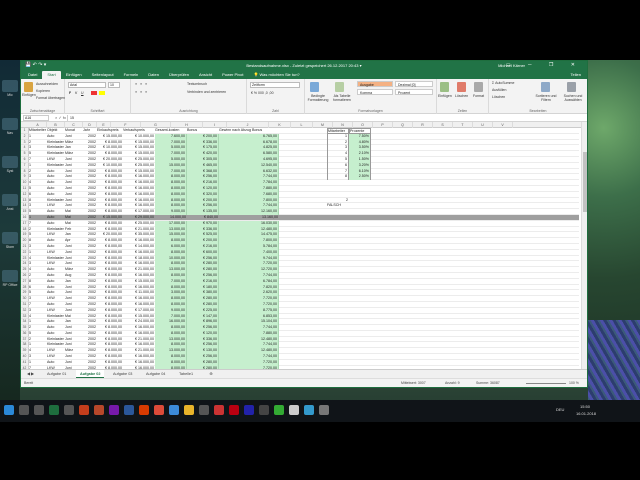  Describe the element at coordinates (478, 96) in the screenshot. I see `format-cells-button: Format` at that location.